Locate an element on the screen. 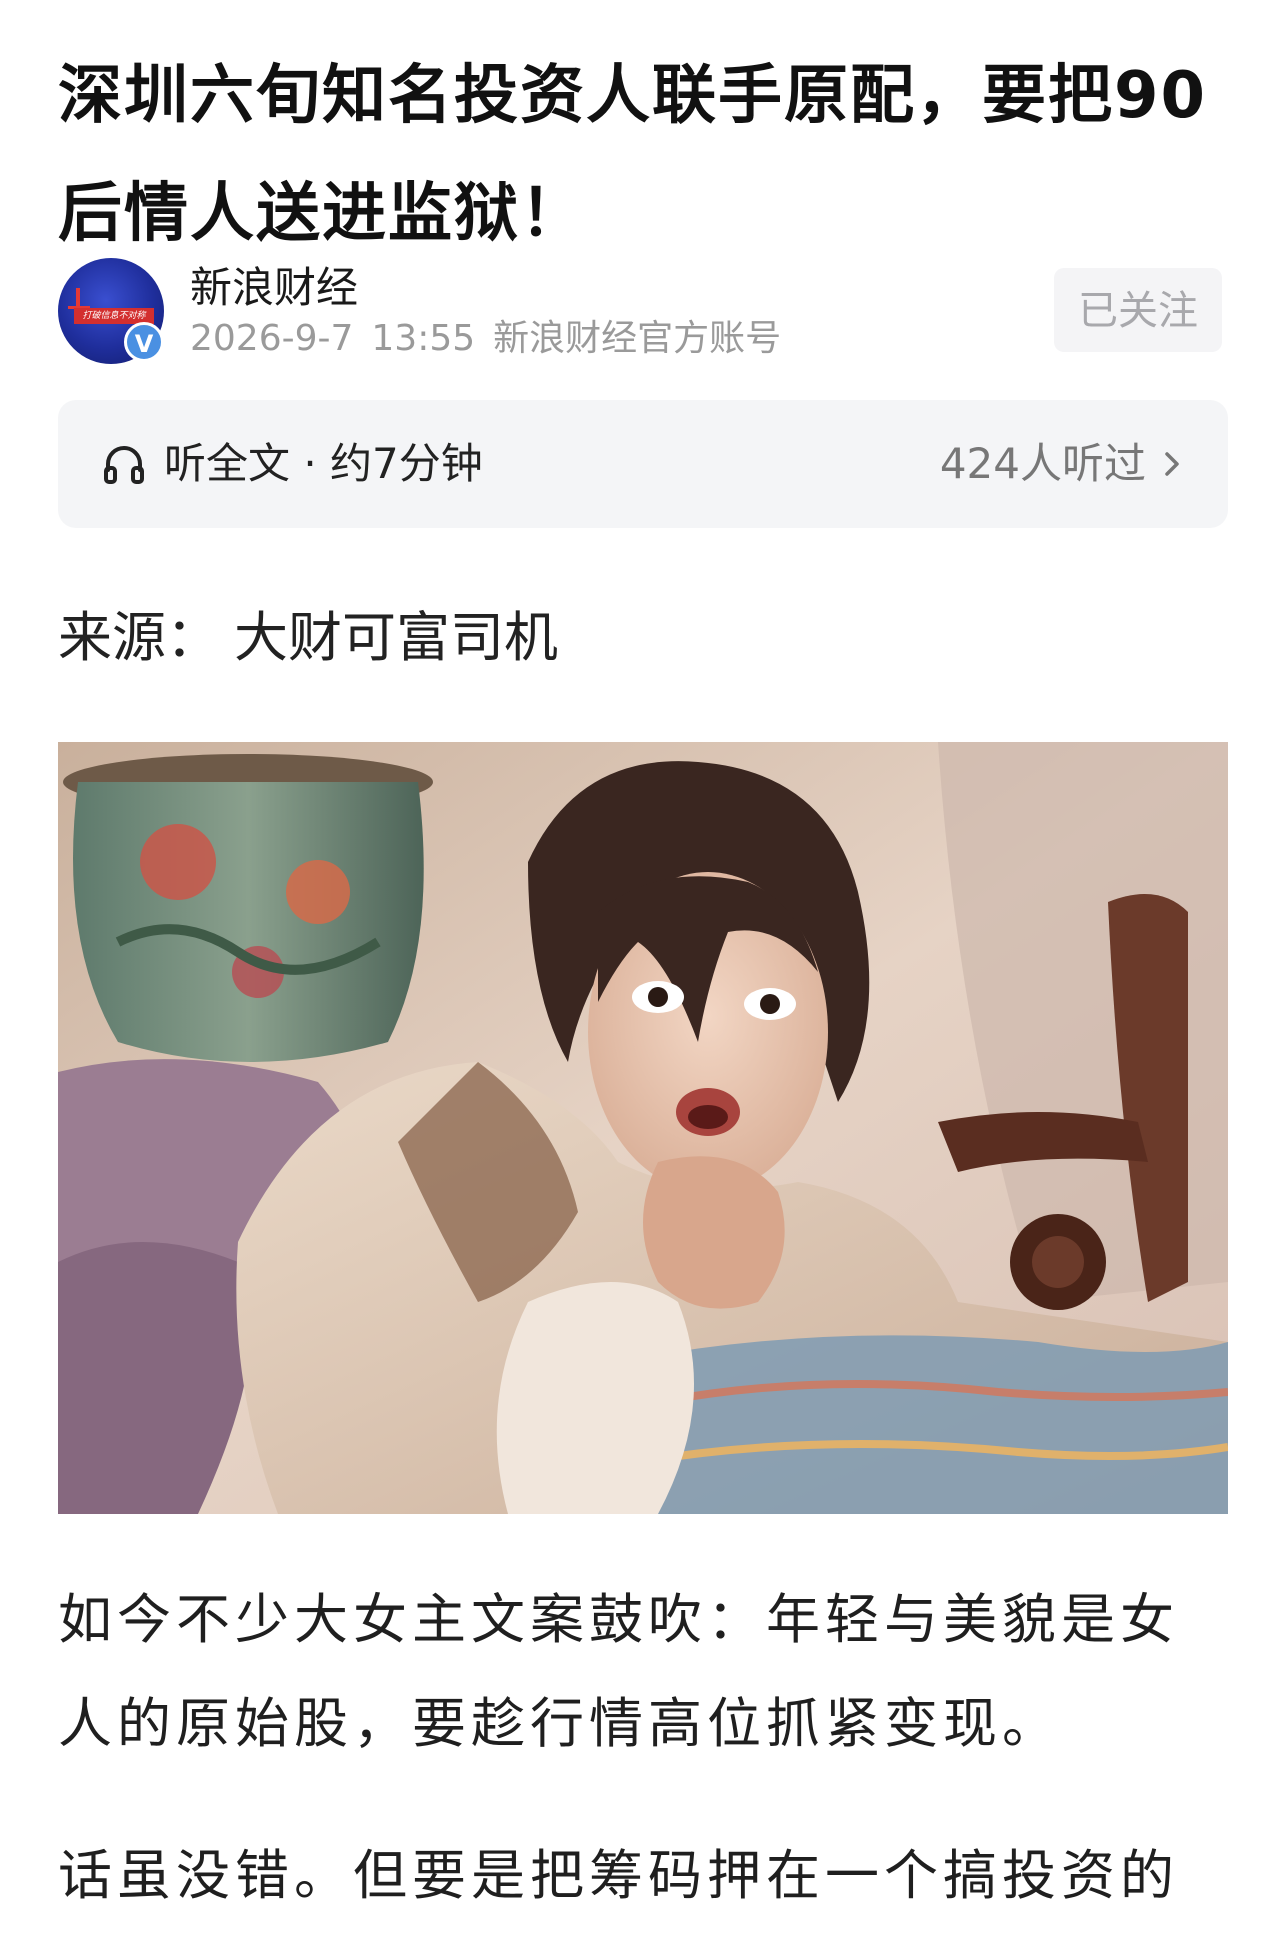 The height and width of the screenshot is (1951, 1280). article-source: 来源： 大财可富司机 is located at coordinates (308, 638).